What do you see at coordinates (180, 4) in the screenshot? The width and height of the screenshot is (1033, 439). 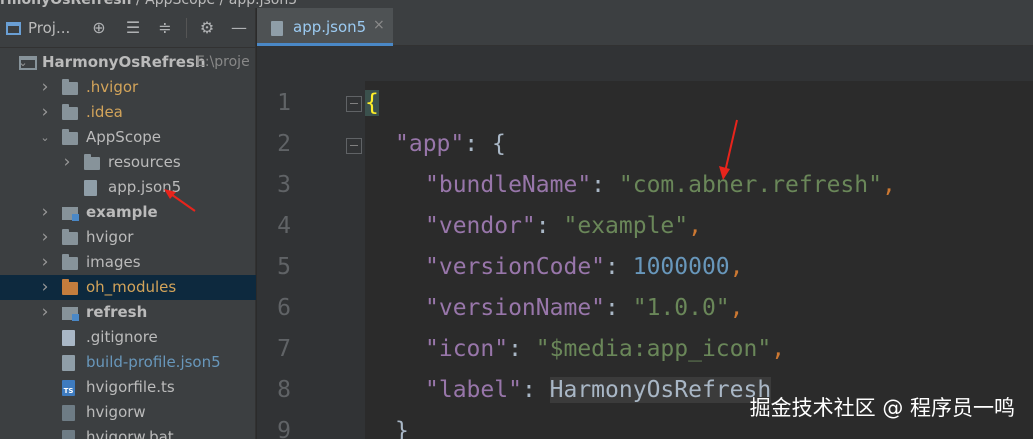 I see `breadcrumb-folder: AppScope` at bounding box center [180, 4].